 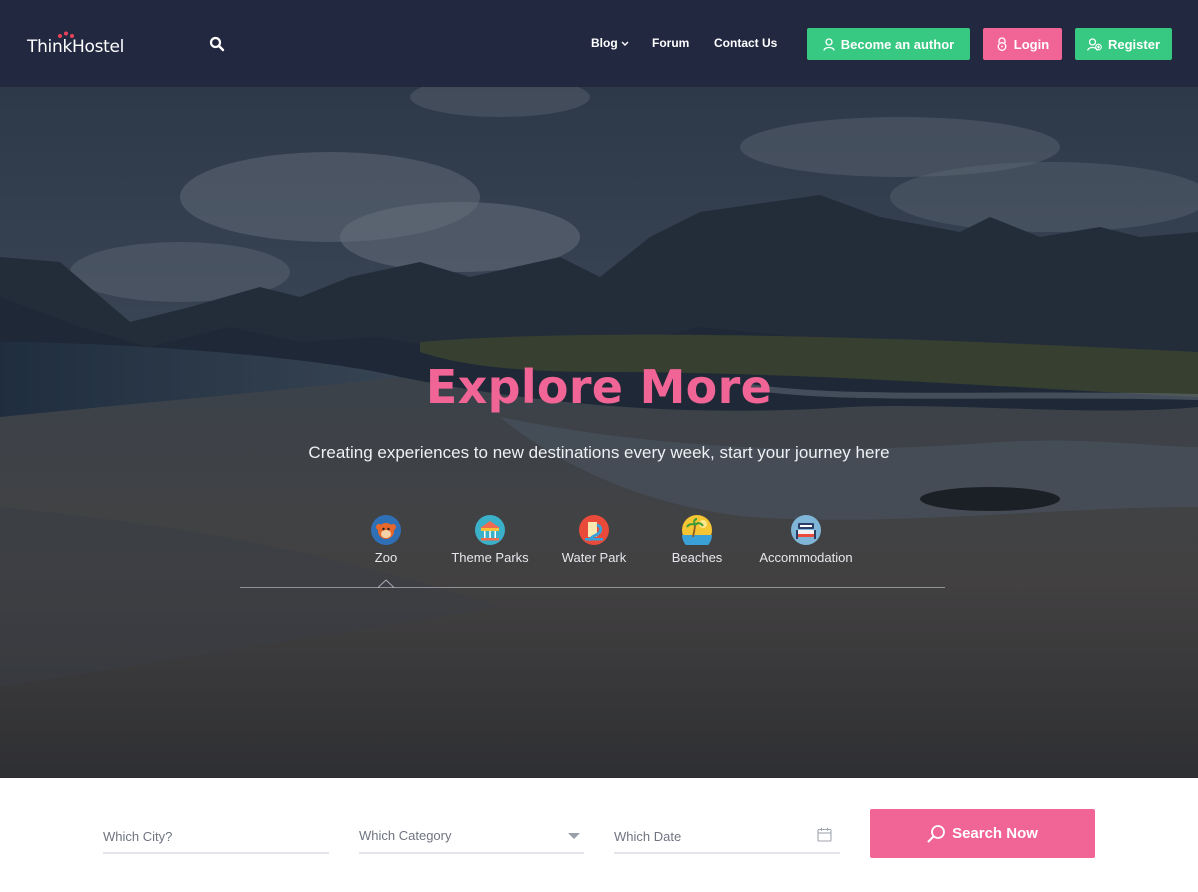 What do you see at coordinates (806, 557) in the screenshot?
I see `category-label: Accommodation` at bounding box center [806, 557].